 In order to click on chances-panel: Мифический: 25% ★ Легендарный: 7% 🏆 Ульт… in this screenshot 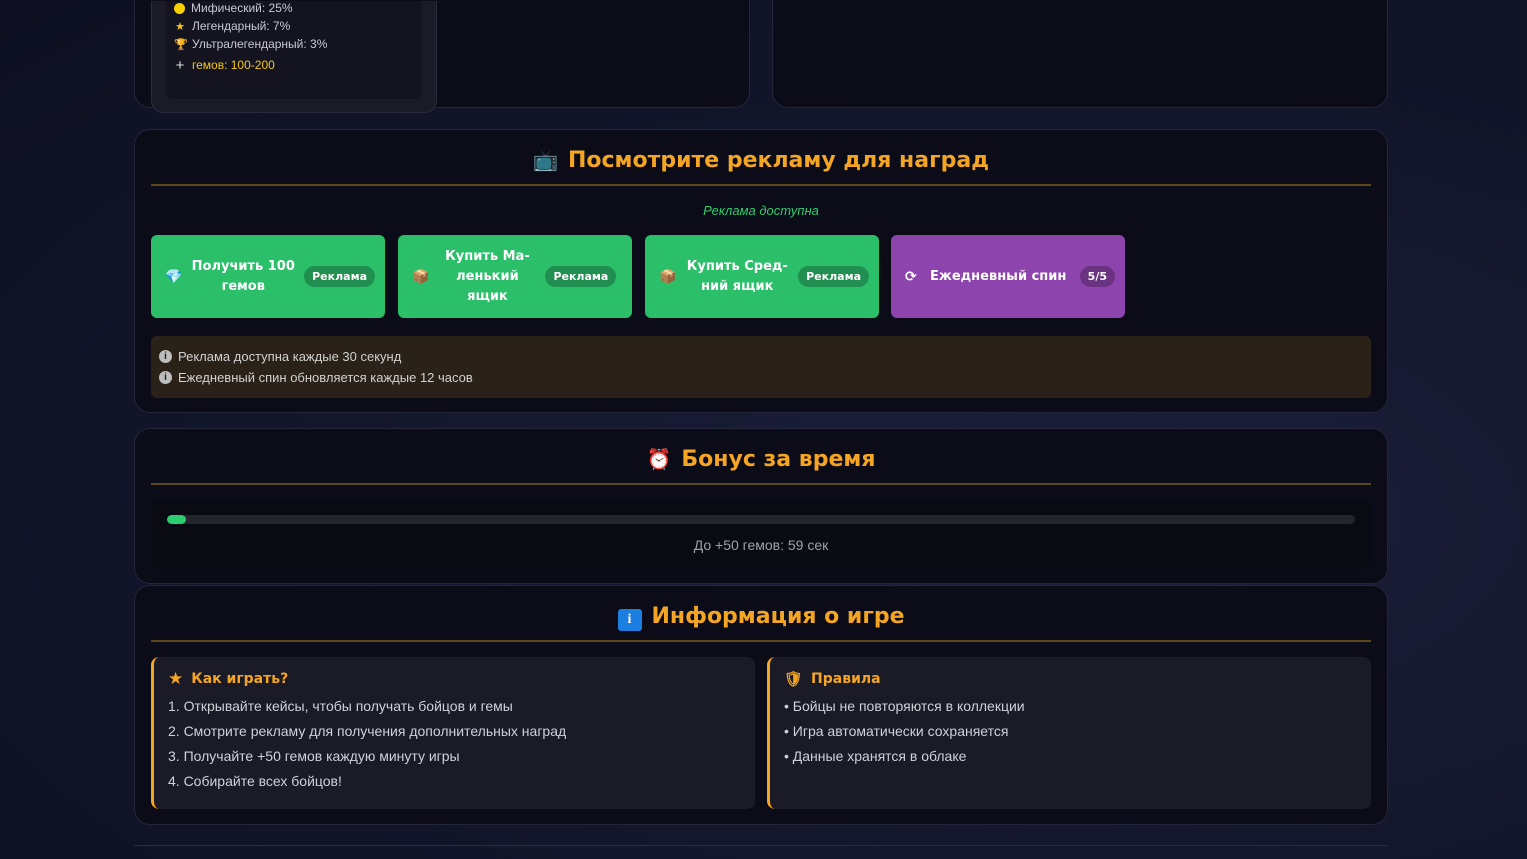, I will do `click(442, 56)`.